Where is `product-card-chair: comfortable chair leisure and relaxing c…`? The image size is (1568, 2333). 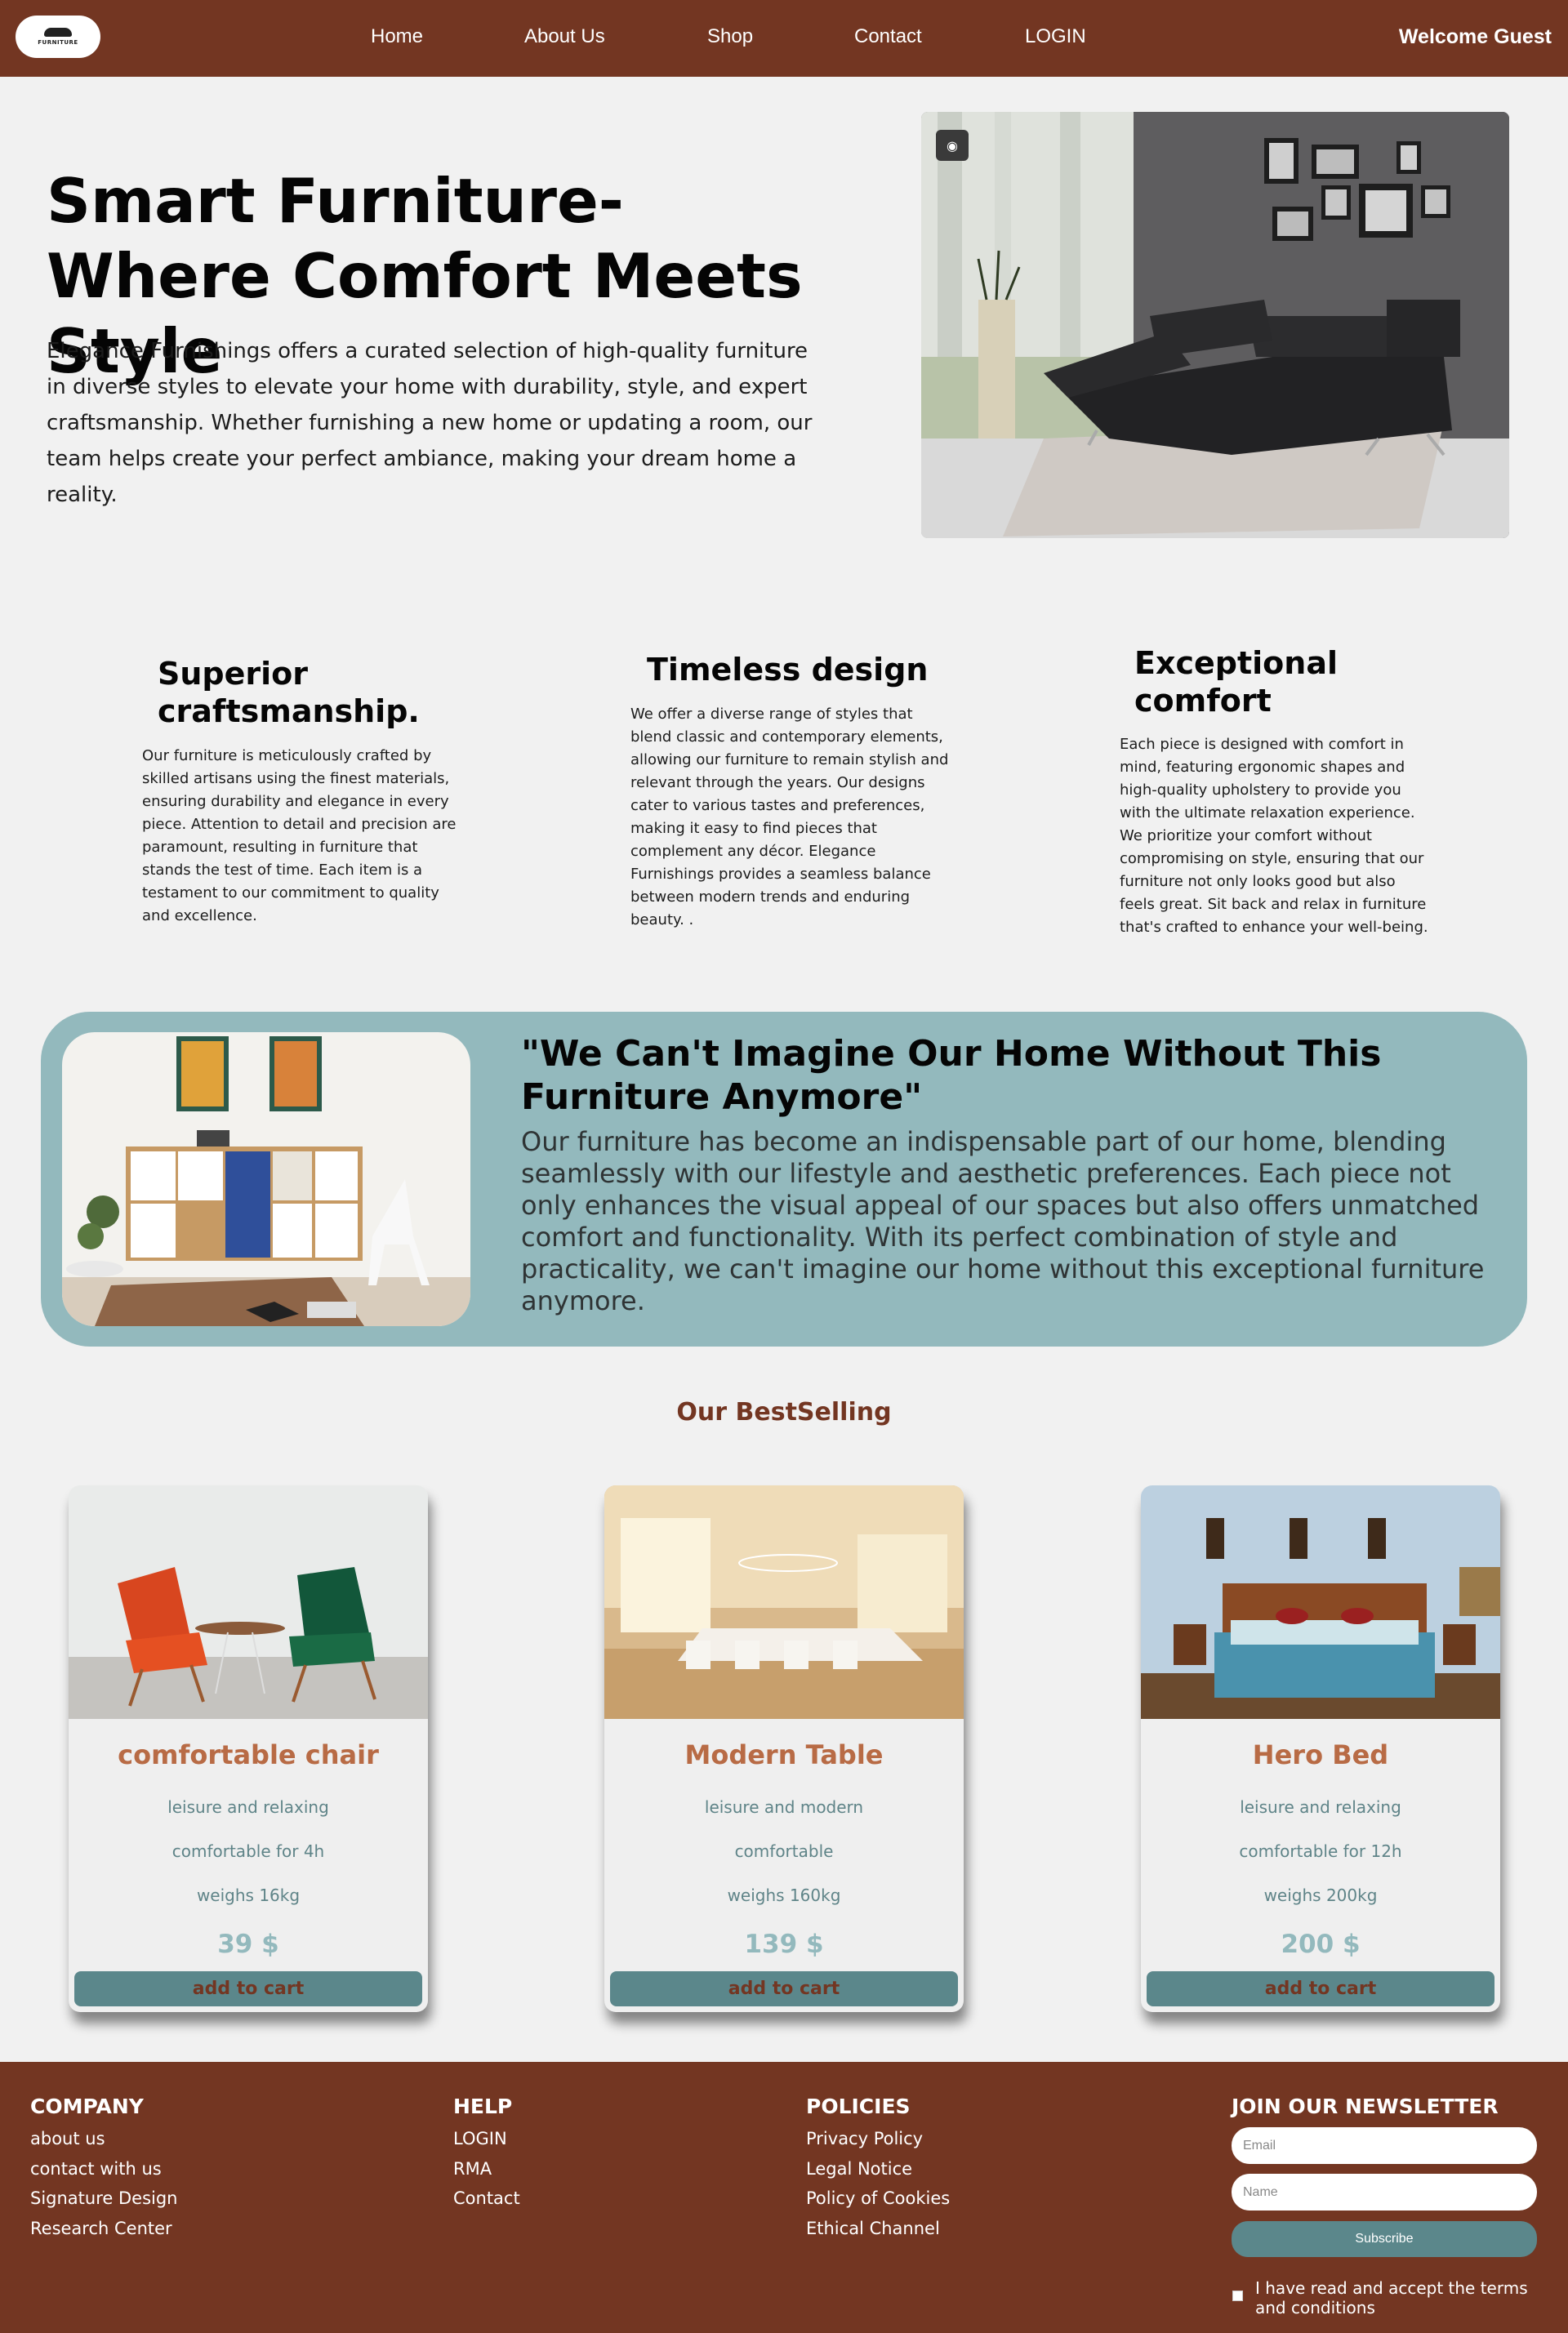 product-card-chair: comfortable chair leisure and relaxing c… is located at coordinates (248, 1749).